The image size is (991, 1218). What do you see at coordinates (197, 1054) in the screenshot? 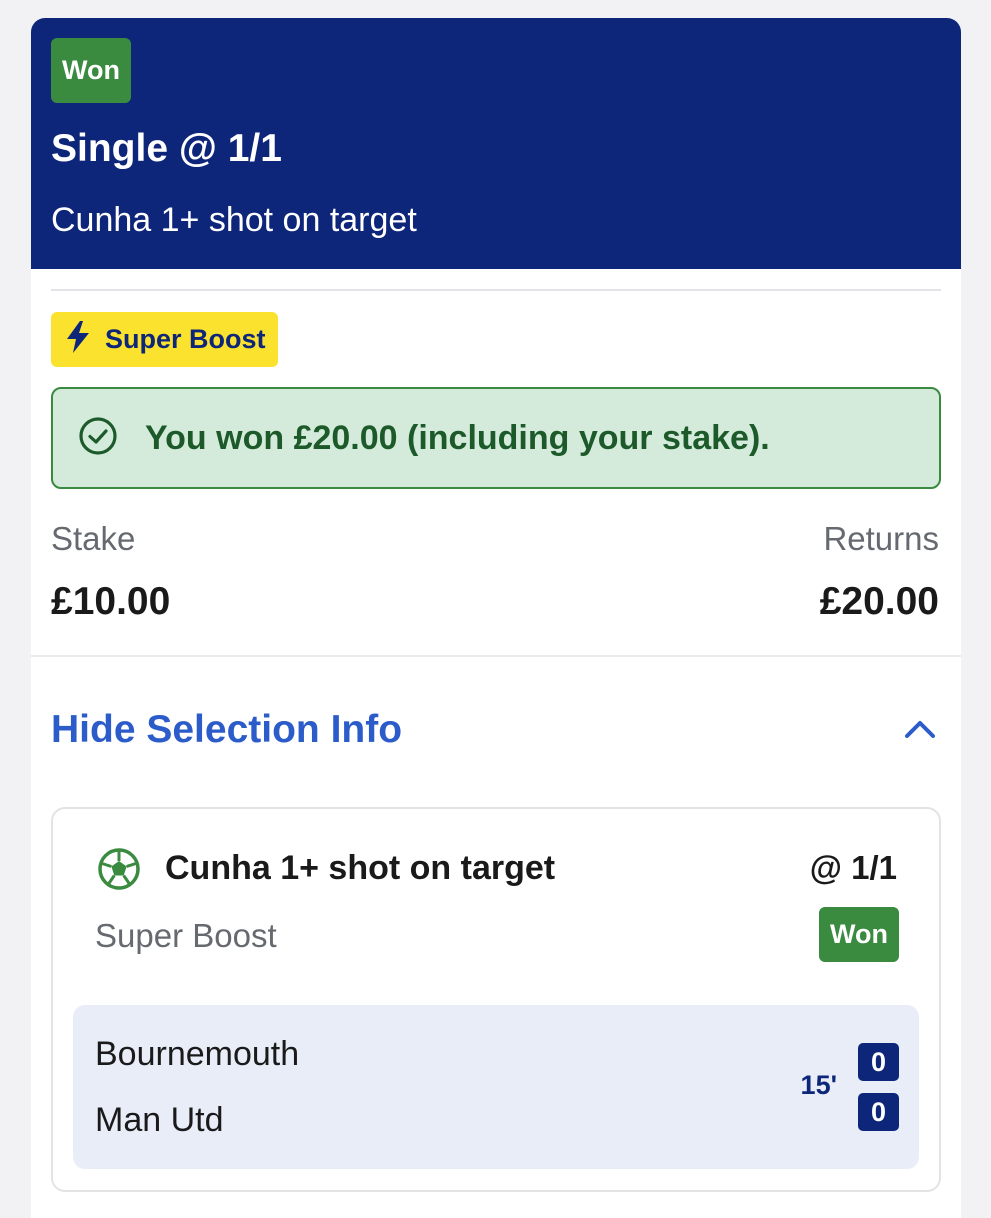
I see `home-team: Bournemouth` at bounding box center [197, 1054].